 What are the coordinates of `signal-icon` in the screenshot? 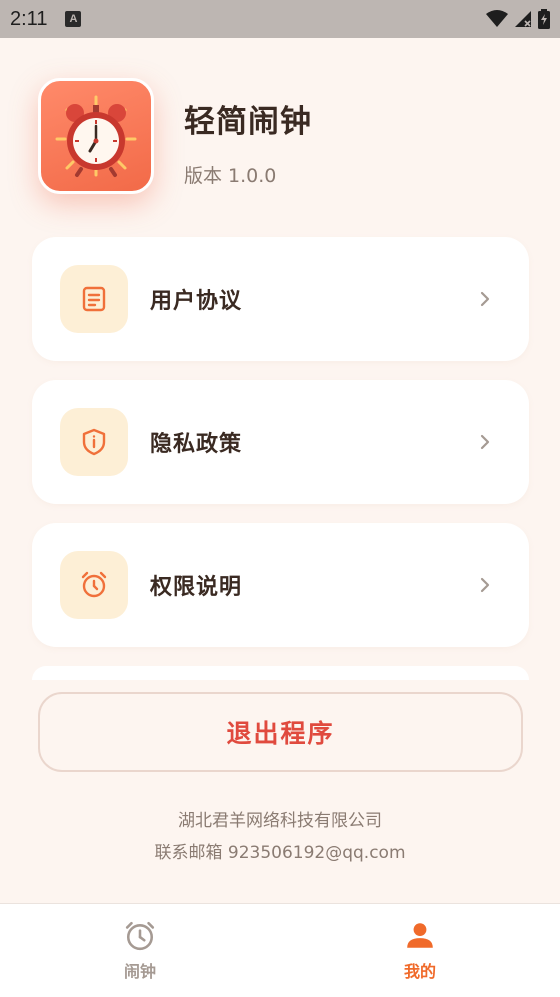 It's located at (523, 19).